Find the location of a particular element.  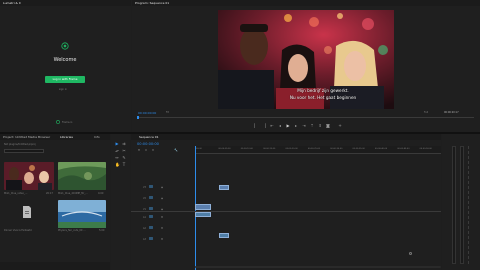

track-header: V2 ◉ is located at coordinates (163, 199).